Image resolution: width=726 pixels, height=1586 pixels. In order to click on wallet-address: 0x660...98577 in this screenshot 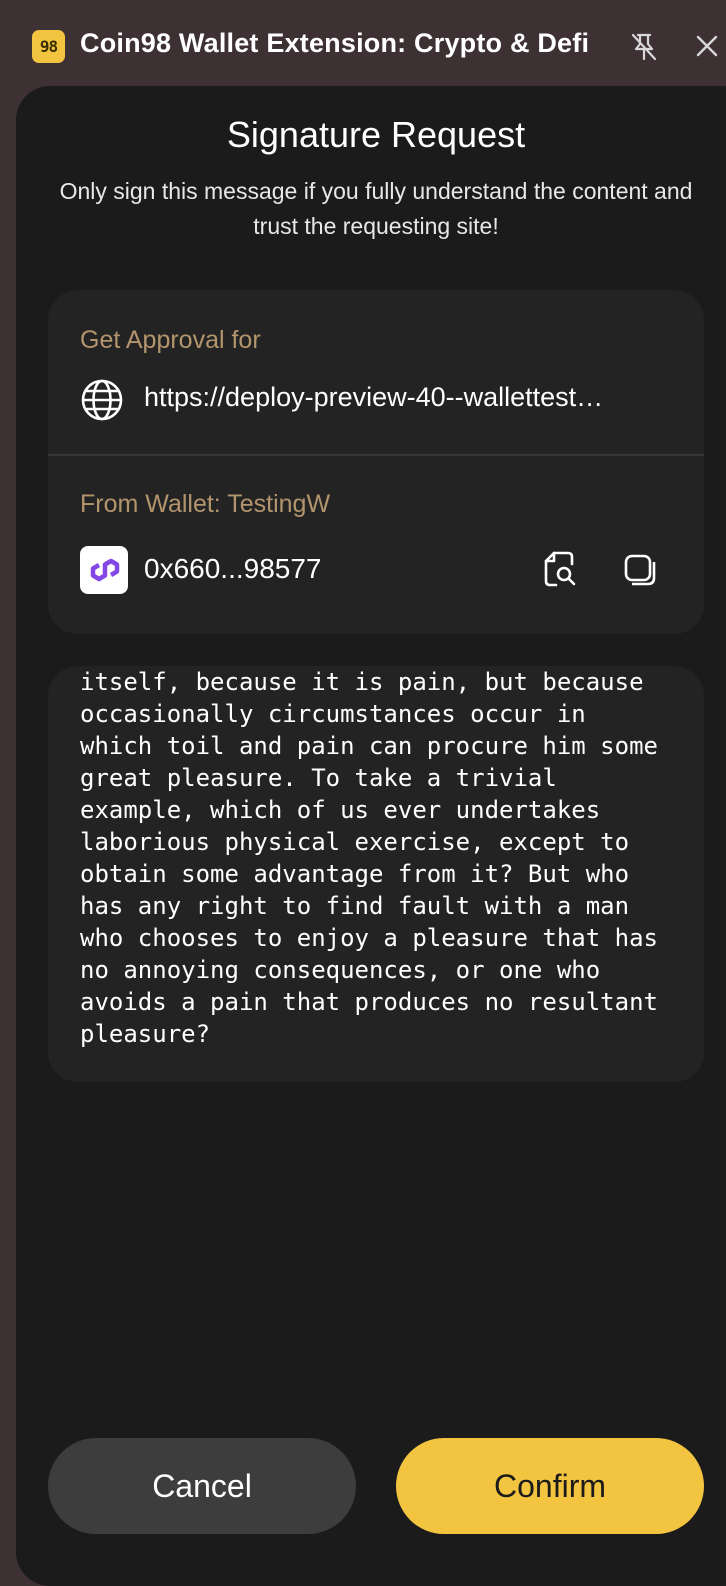, I will do `click(233, 568)`.